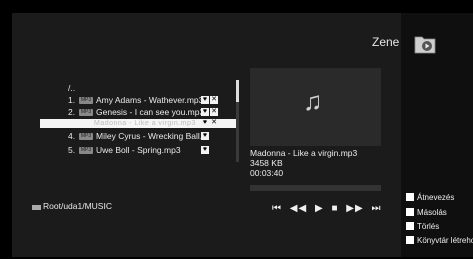 Image resolution: width=473 pixels, height=259 pixels. Describe the element at coordinates (266, 163) in the screenshot. I see `track-size: 3458 KB` at that location.